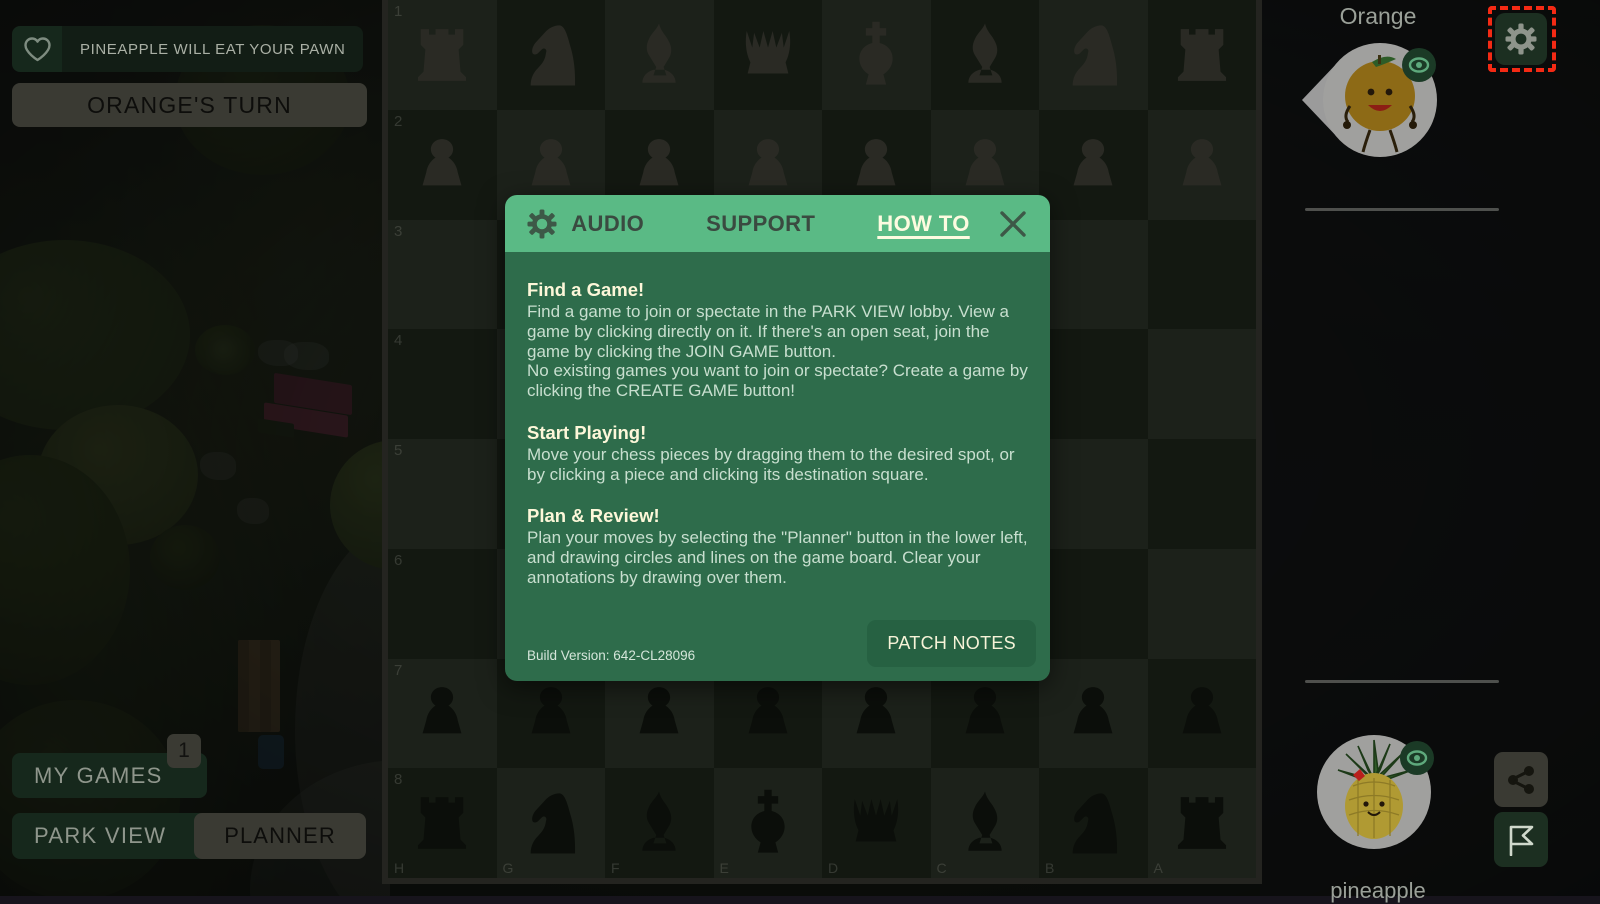 This screenshot has width=1600, height=904. I want to click on rank-label: 4, so click(398, 341).